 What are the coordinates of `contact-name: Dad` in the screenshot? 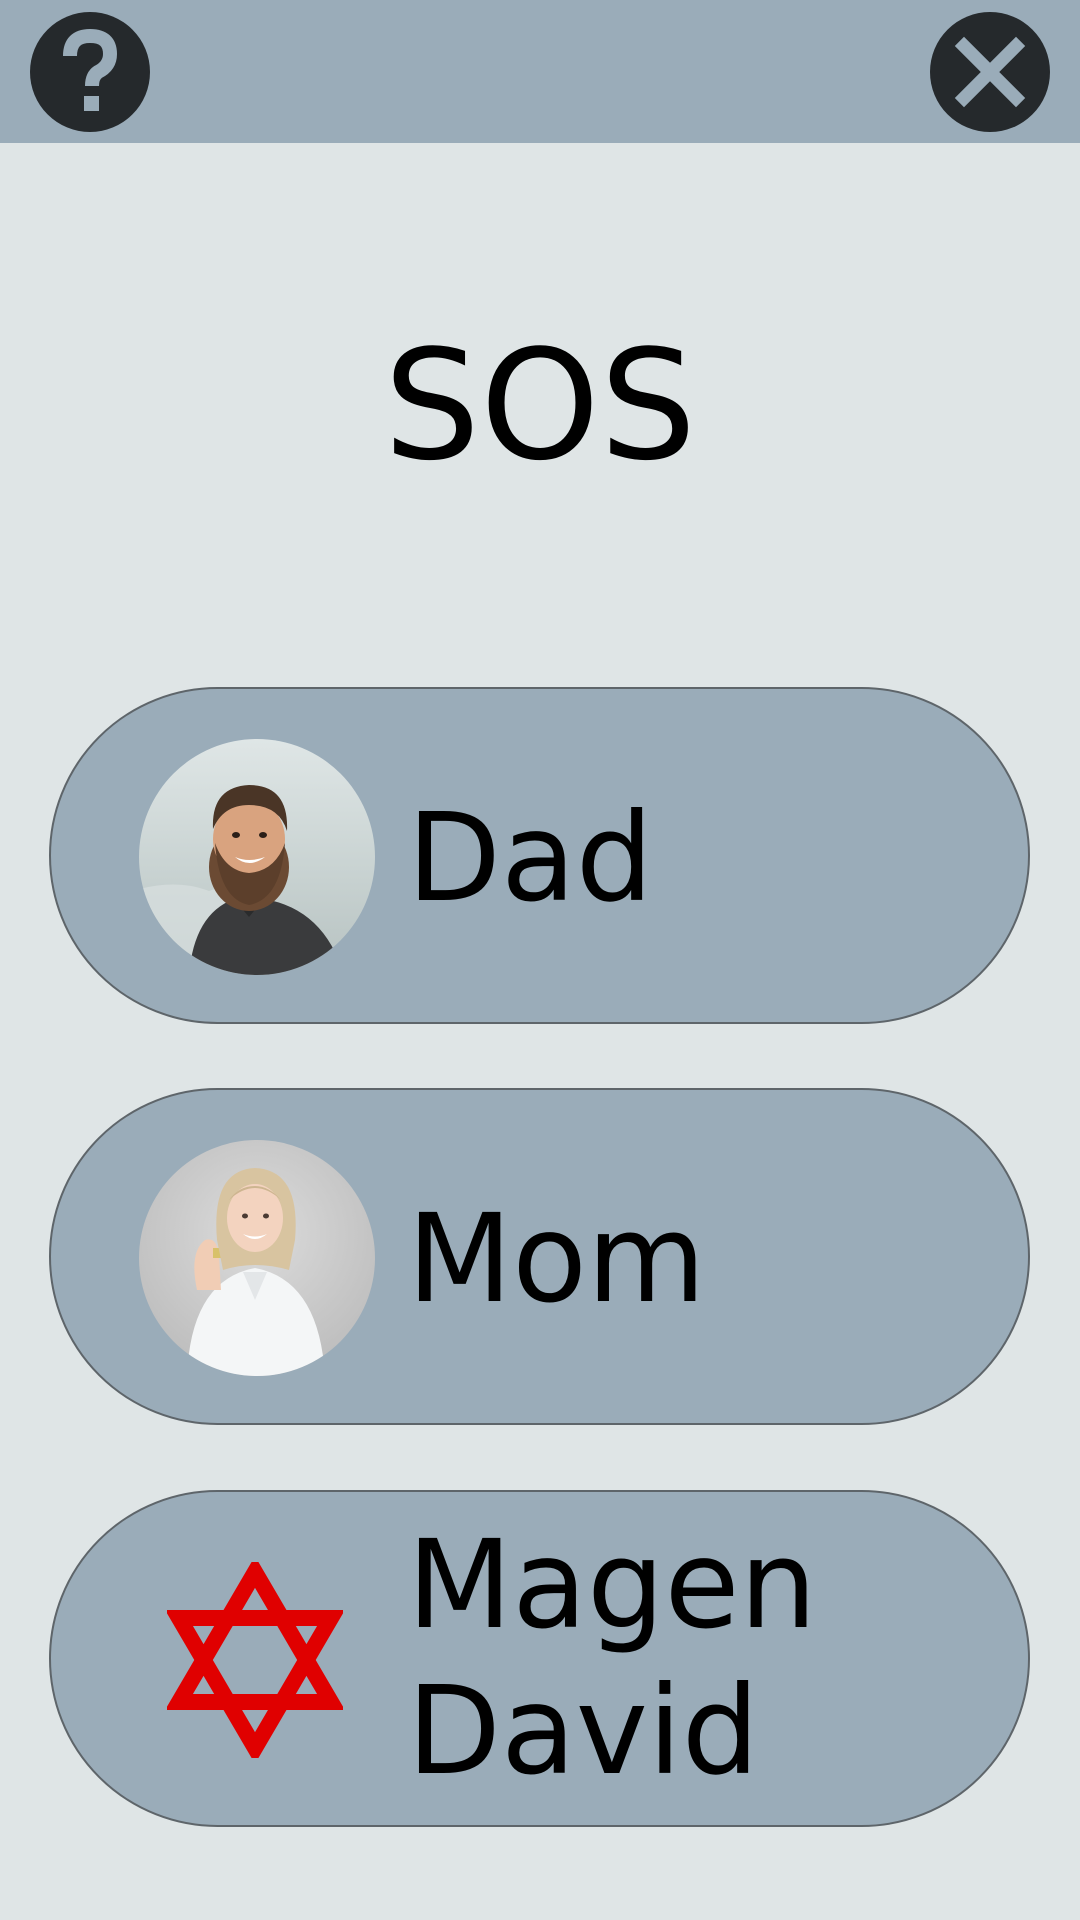 It's located at (530, 858).